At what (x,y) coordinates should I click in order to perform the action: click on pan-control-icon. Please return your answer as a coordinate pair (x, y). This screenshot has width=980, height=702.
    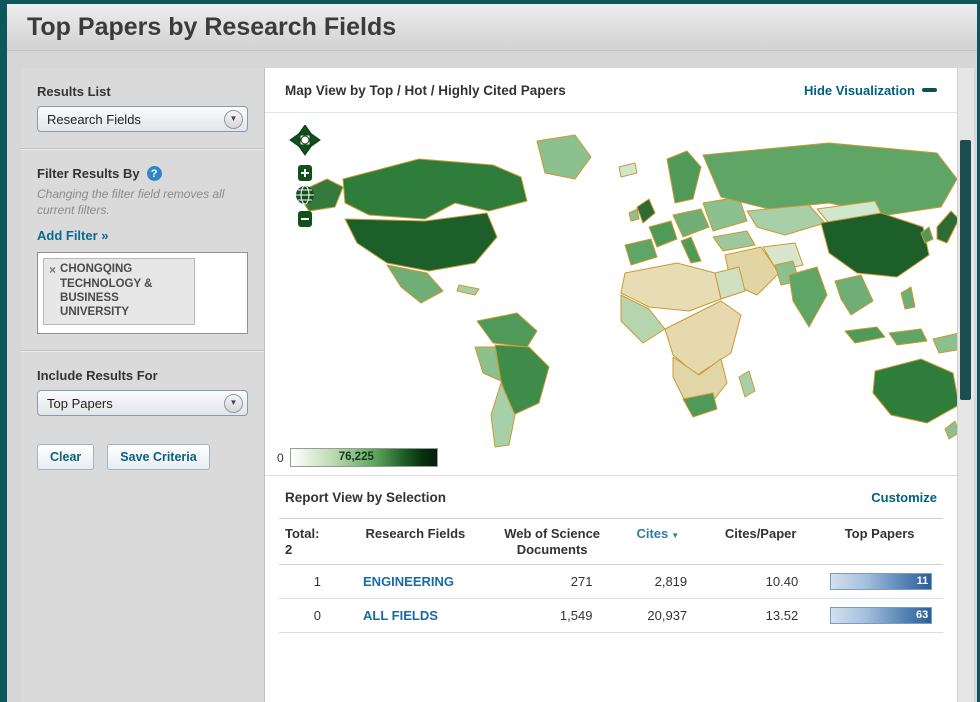
    Looking at the image, I should click on (305, 140).